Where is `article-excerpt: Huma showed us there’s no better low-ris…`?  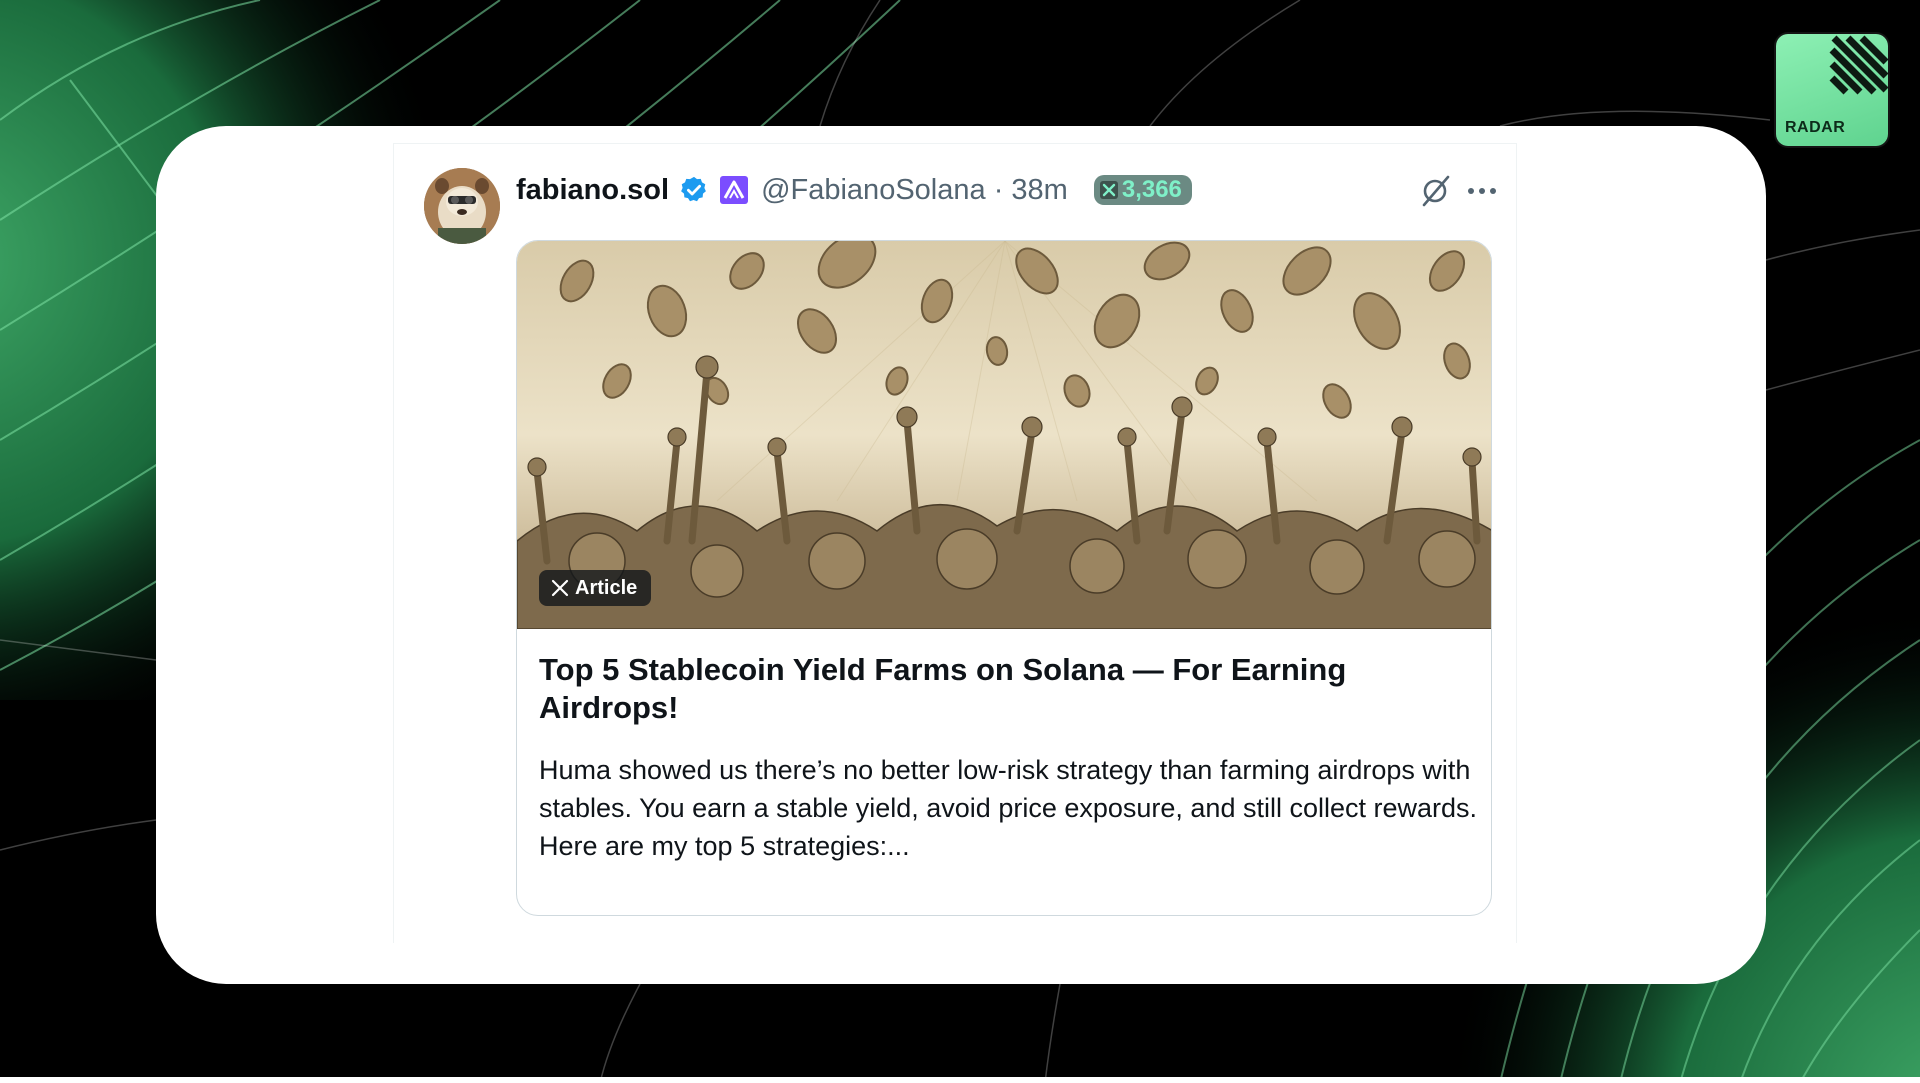
article-excerpt: Huma showed us there’s no better low-ris… is located at coordinates (1009, 808).